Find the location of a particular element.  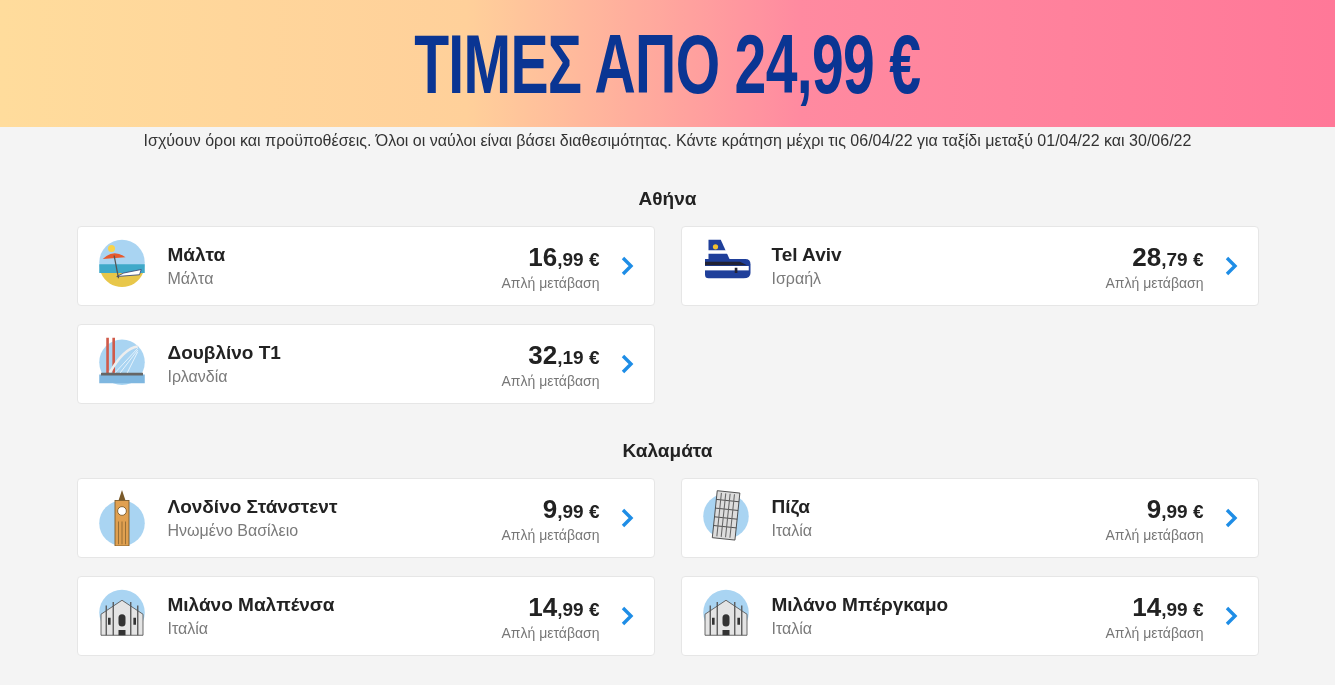

country-name: Μάλτα is located at coordinates (191, 279).